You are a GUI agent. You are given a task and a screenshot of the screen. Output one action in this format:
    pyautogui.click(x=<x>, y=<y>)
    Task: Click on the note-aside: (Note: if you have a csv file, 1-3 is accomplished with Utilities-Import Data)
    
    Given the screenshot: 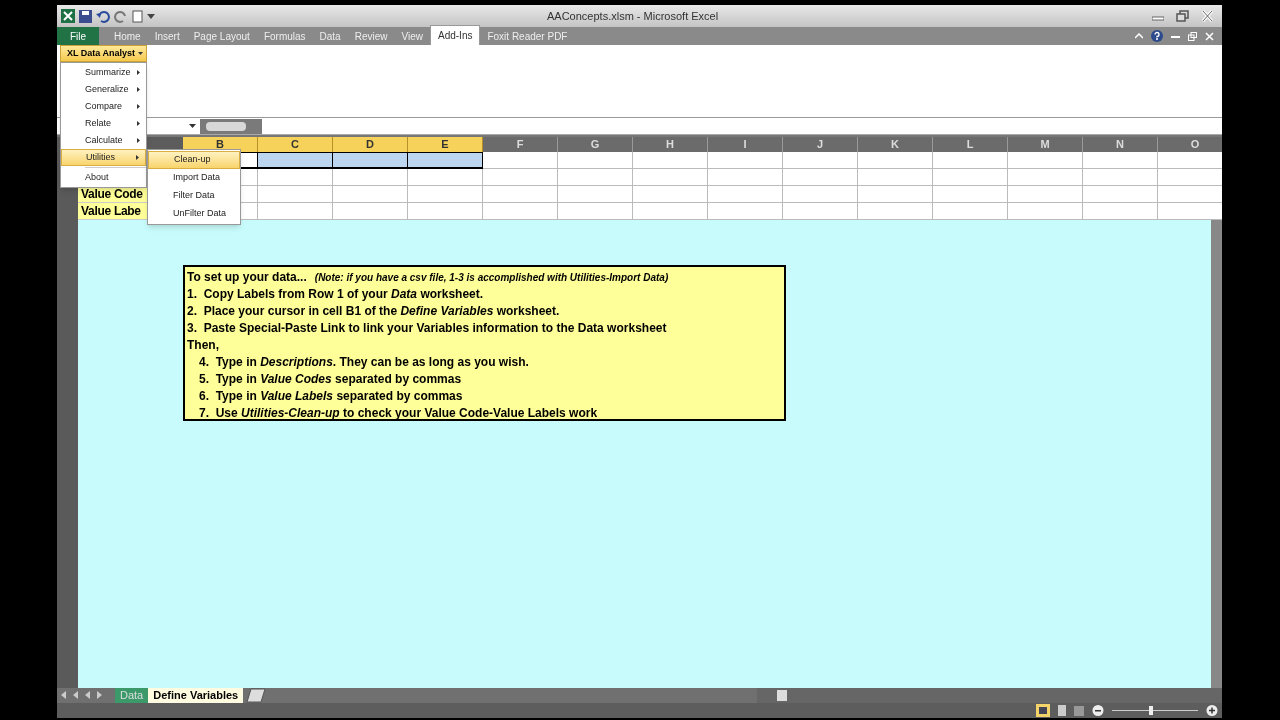 What is the action you would take?
    pyautogui.click(x=491, y=278)
    